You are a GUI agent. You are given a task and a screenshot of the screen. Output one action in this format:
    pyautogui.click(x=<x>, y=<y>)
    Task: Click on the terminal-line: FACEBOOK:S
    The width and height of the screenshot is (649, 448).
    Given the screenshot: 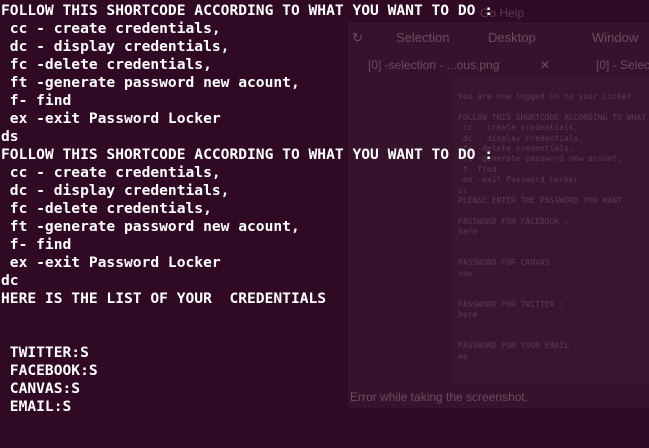 What is the action you would take?
    pyautogui.click(x=49, y=370)
    